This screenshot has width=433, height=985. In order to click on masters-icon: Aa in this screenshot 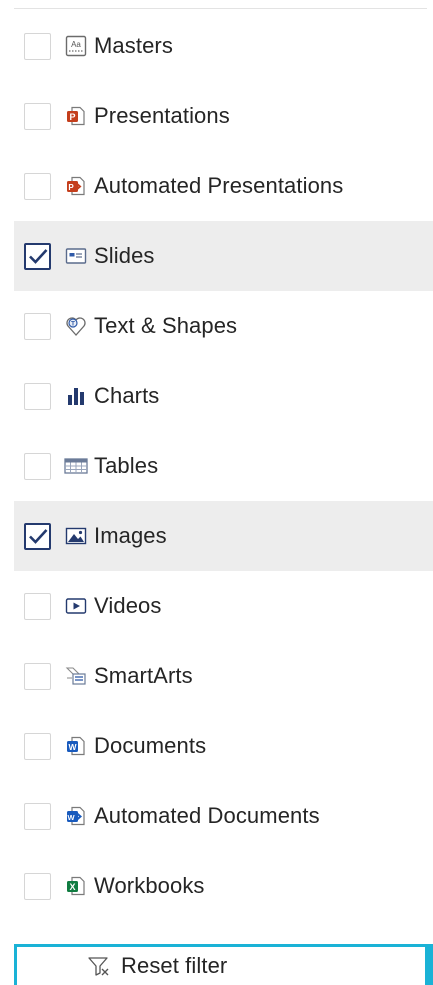, I will do `click(76, 46)`.